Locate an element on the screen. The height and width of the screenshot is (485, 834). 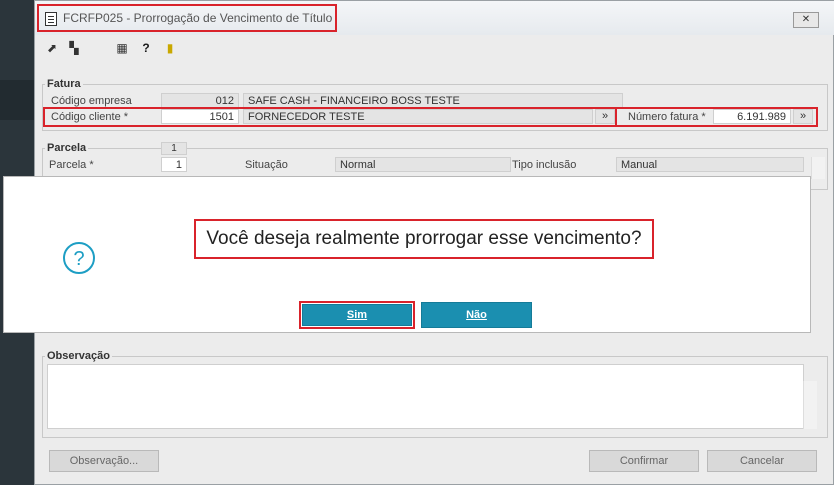
nao-button: Não is located at coordinates (476, 315).